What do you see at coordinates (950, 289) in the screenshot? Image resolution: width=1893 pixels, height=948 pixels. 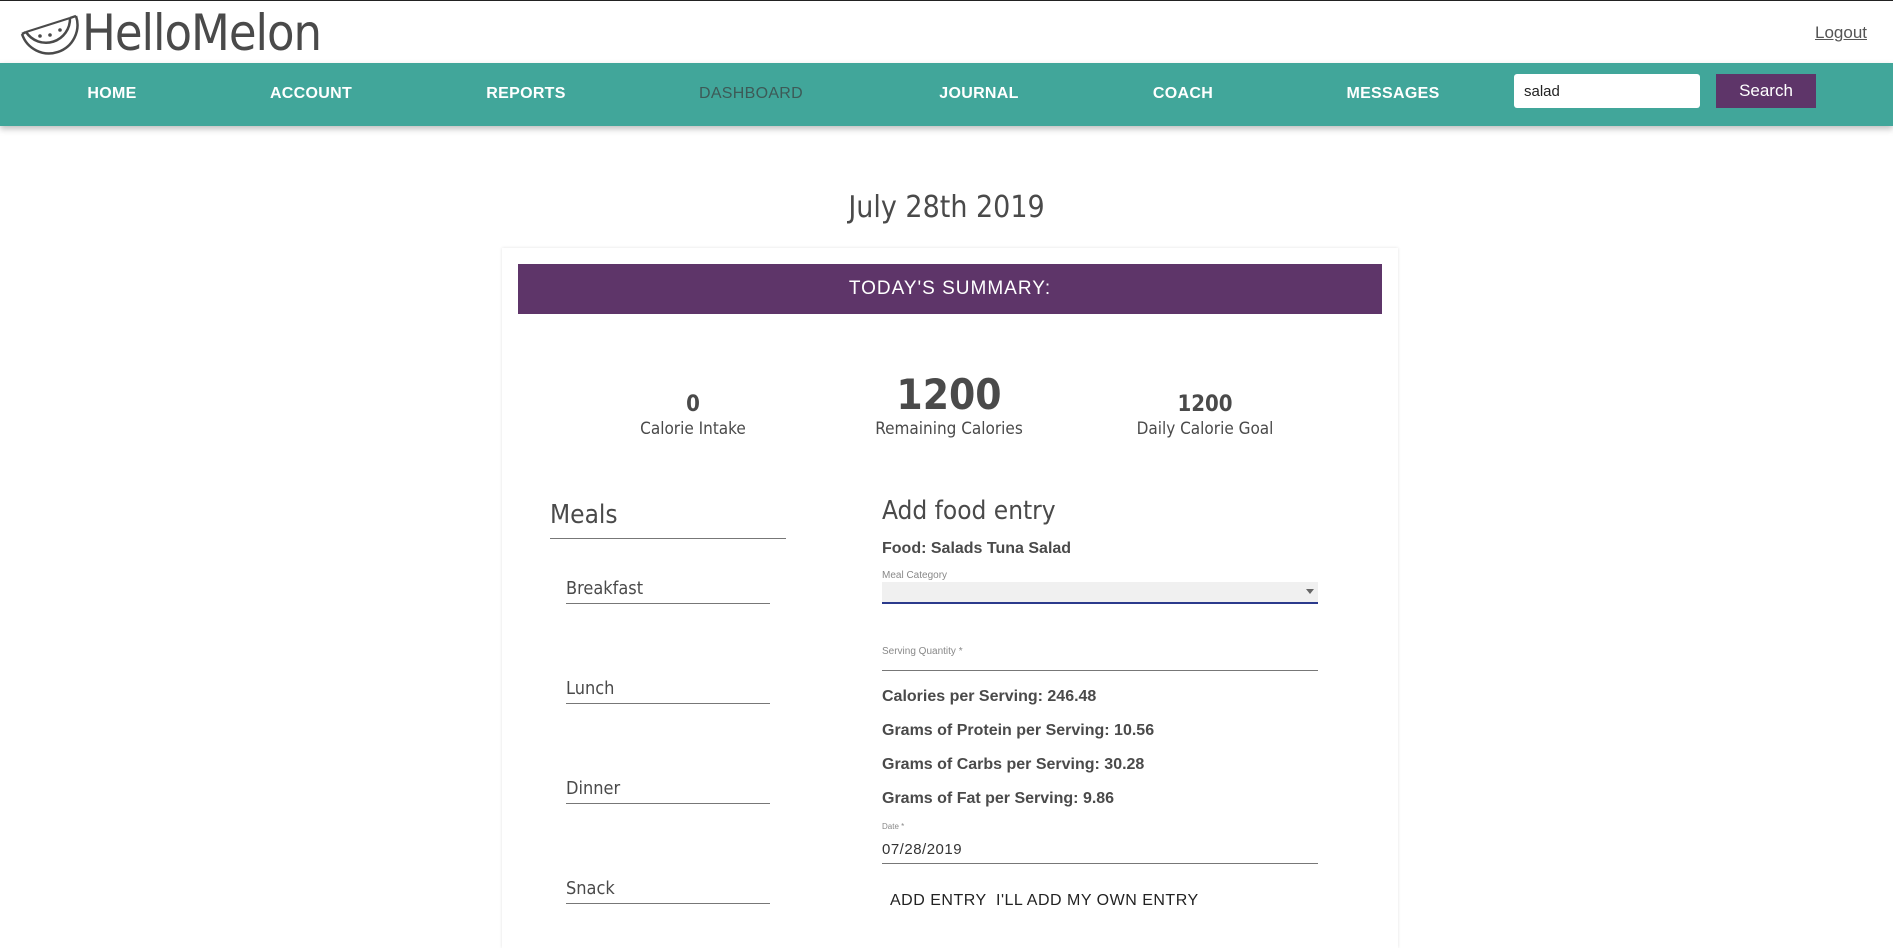 I see `summary-header: TODAY'S SUMMARY:` at bounding box center [950, 289].